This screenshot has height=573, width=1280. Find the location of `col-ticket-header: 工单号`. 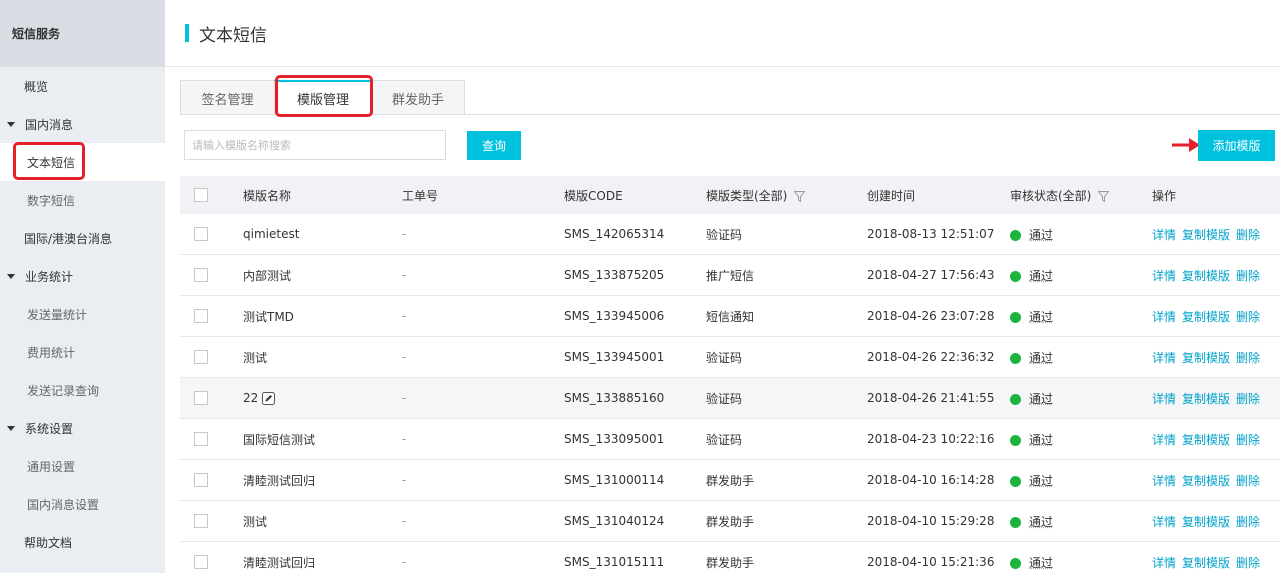

col-ticket-header: 工单号 is located at coordinates (420, 195).